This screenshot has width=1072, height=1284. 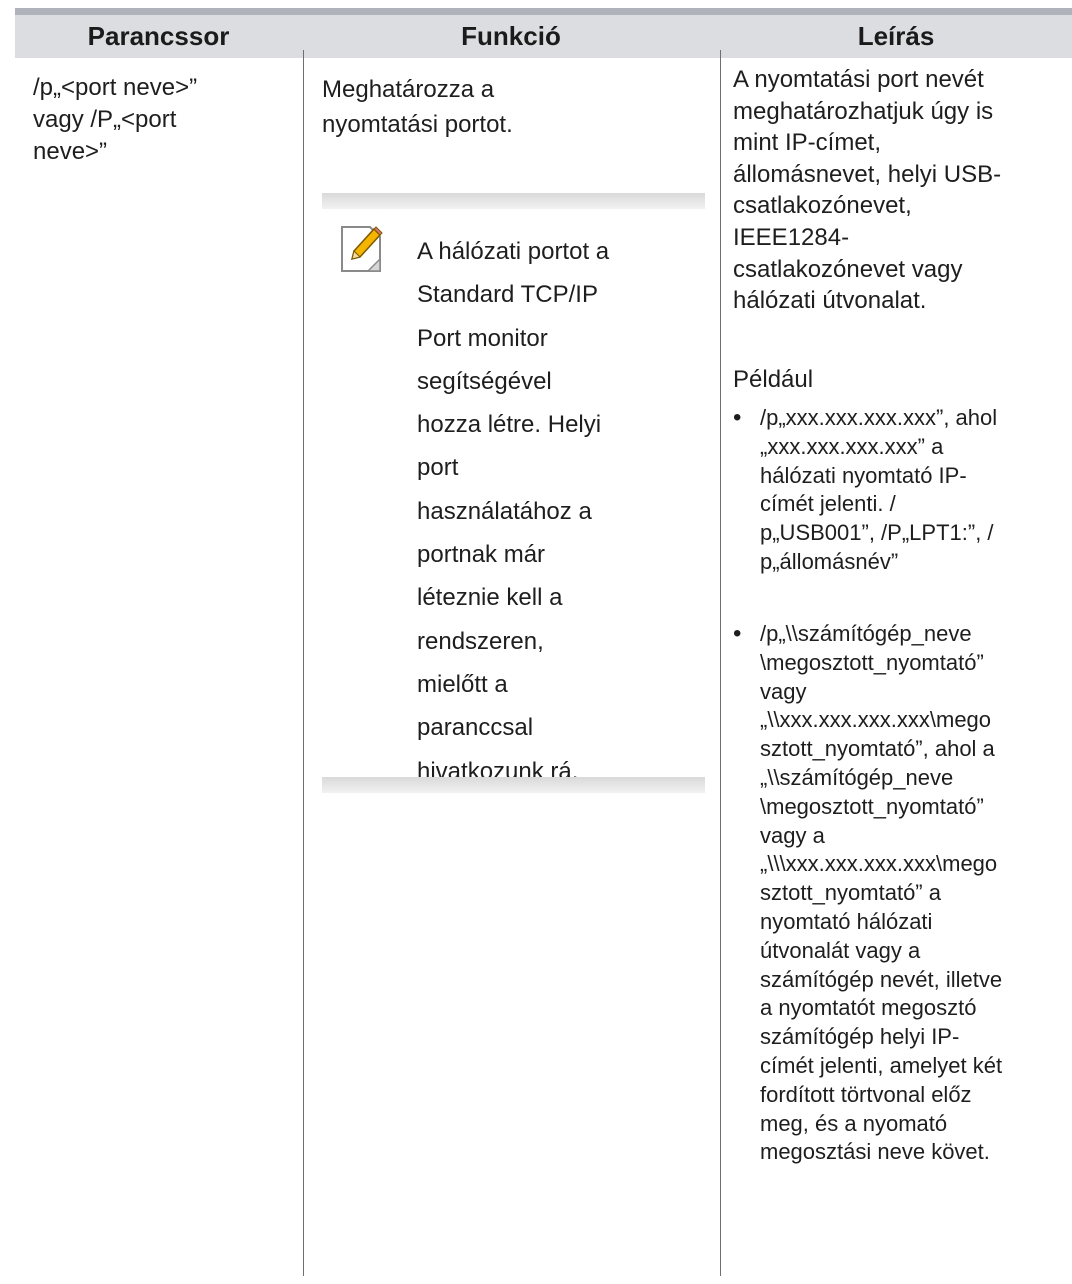 I want to click on header-command: Parancssor, so click(x=158, y=36).